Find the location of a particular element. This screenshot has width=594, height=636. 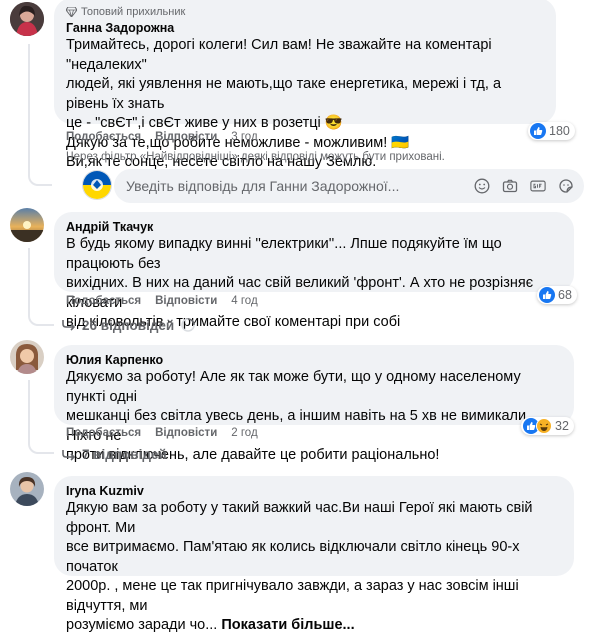

composer-tools is located at coordinates (524, 186).